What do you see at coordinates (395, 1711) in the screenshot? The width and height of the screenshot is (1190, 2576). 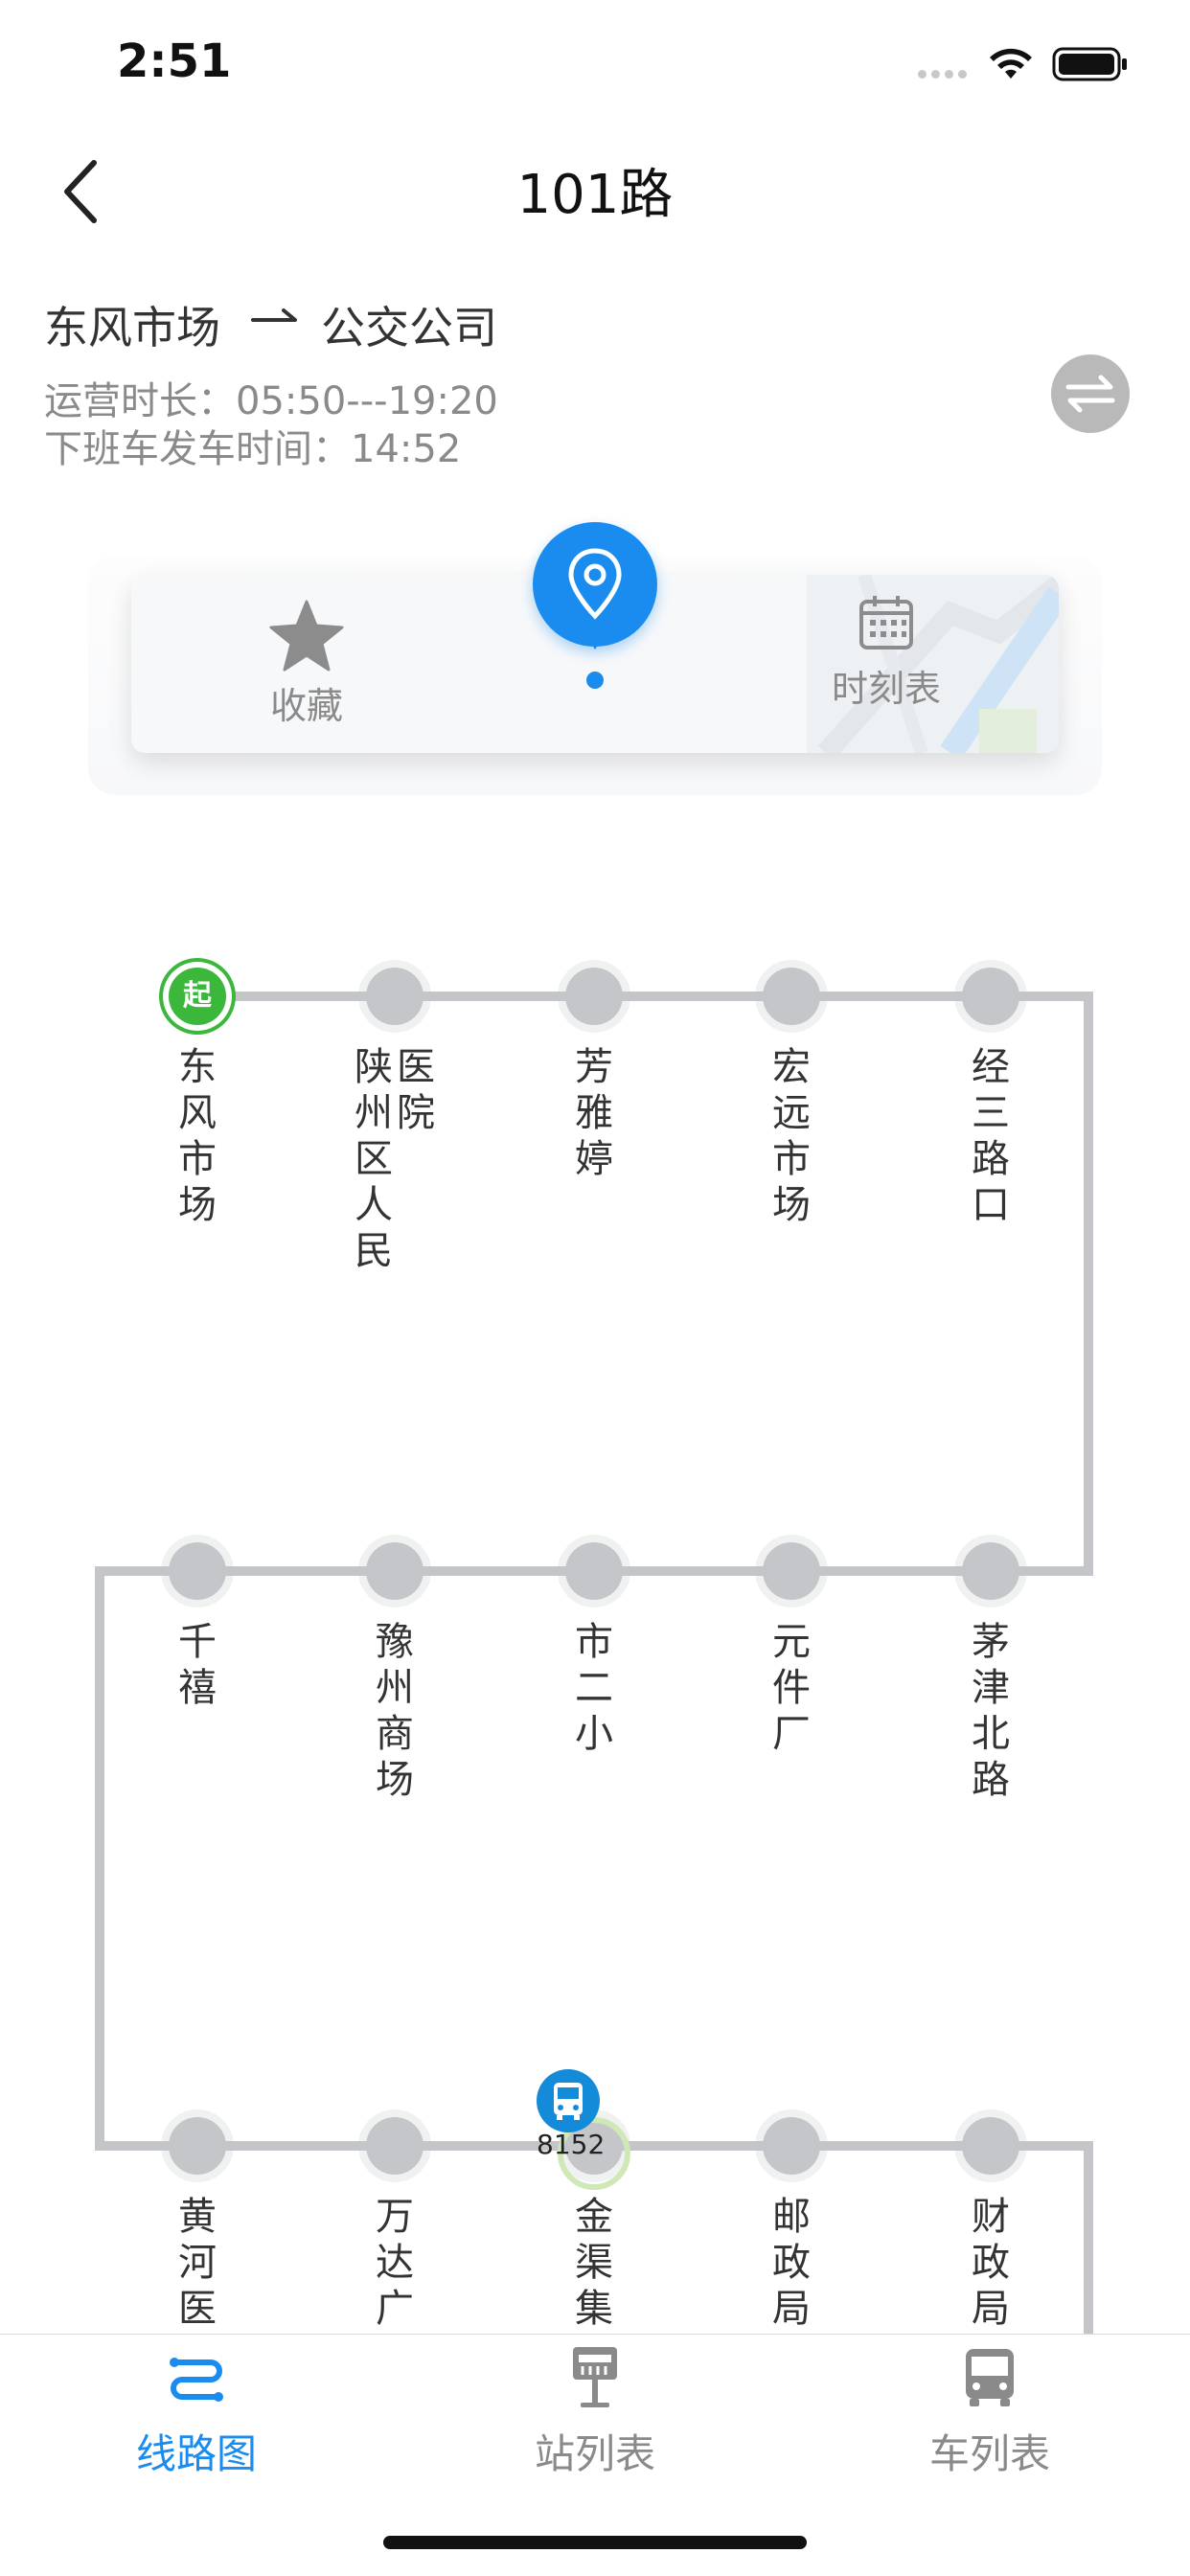 I see `stop-name: 豫州商场` at bounding box center [395, 1711].